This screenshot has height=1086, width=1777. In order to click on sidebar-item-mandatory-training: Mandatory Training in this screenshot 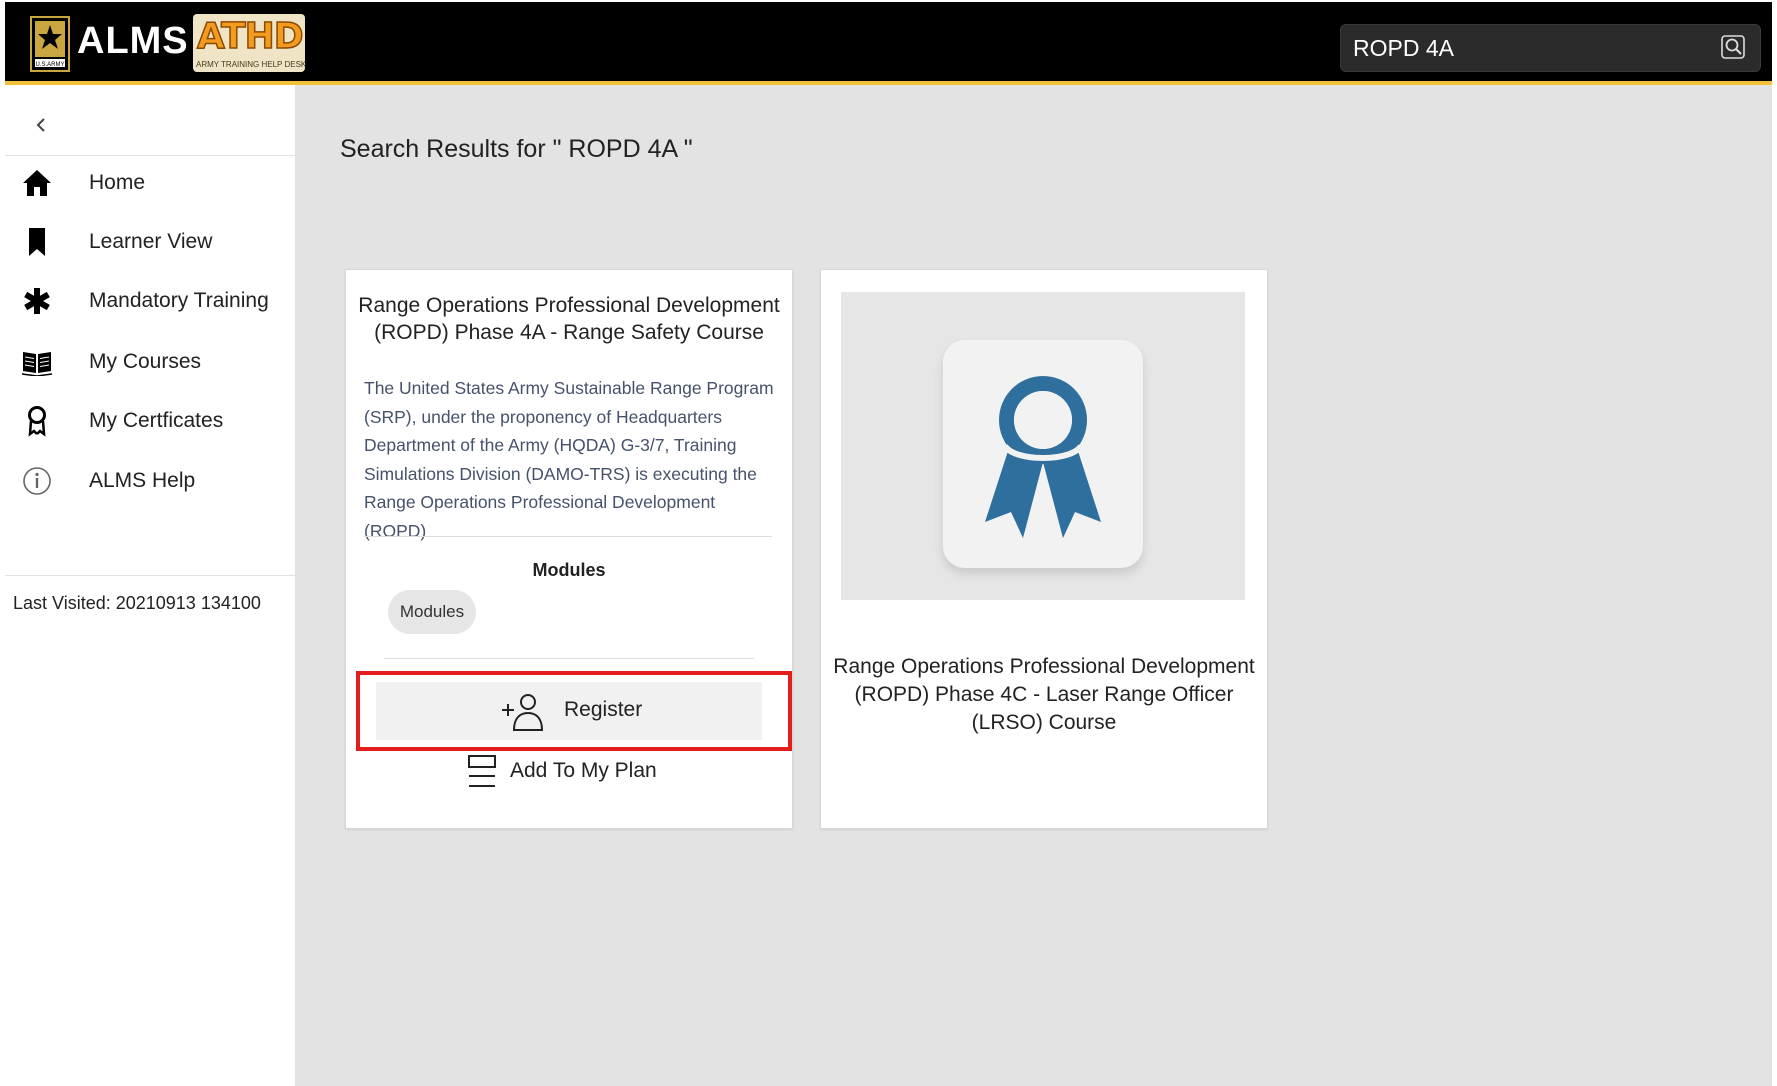, I will do `click(150, 301)`.